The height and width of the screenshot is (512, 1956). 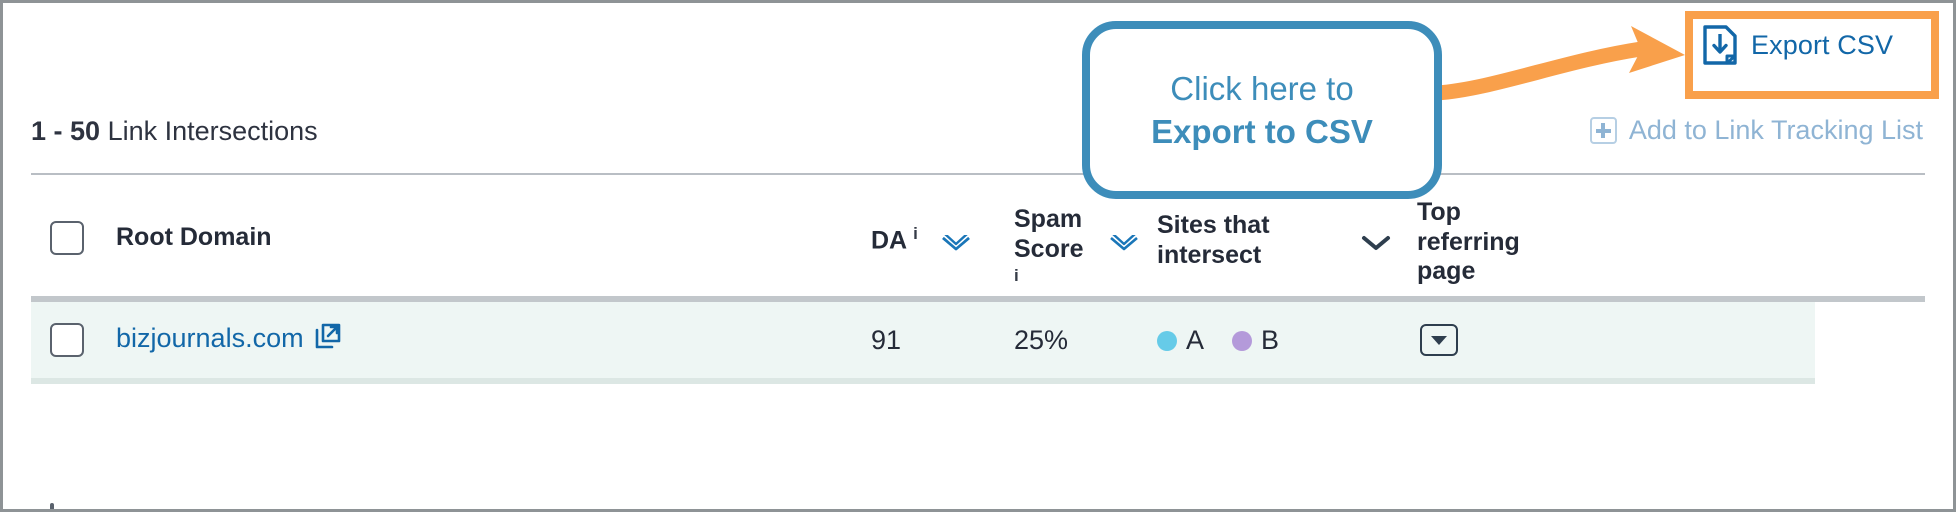 What do you see at coordinates (978, 174) in the screenshot?
I see `header-divider` at bounding box center [978, 174].